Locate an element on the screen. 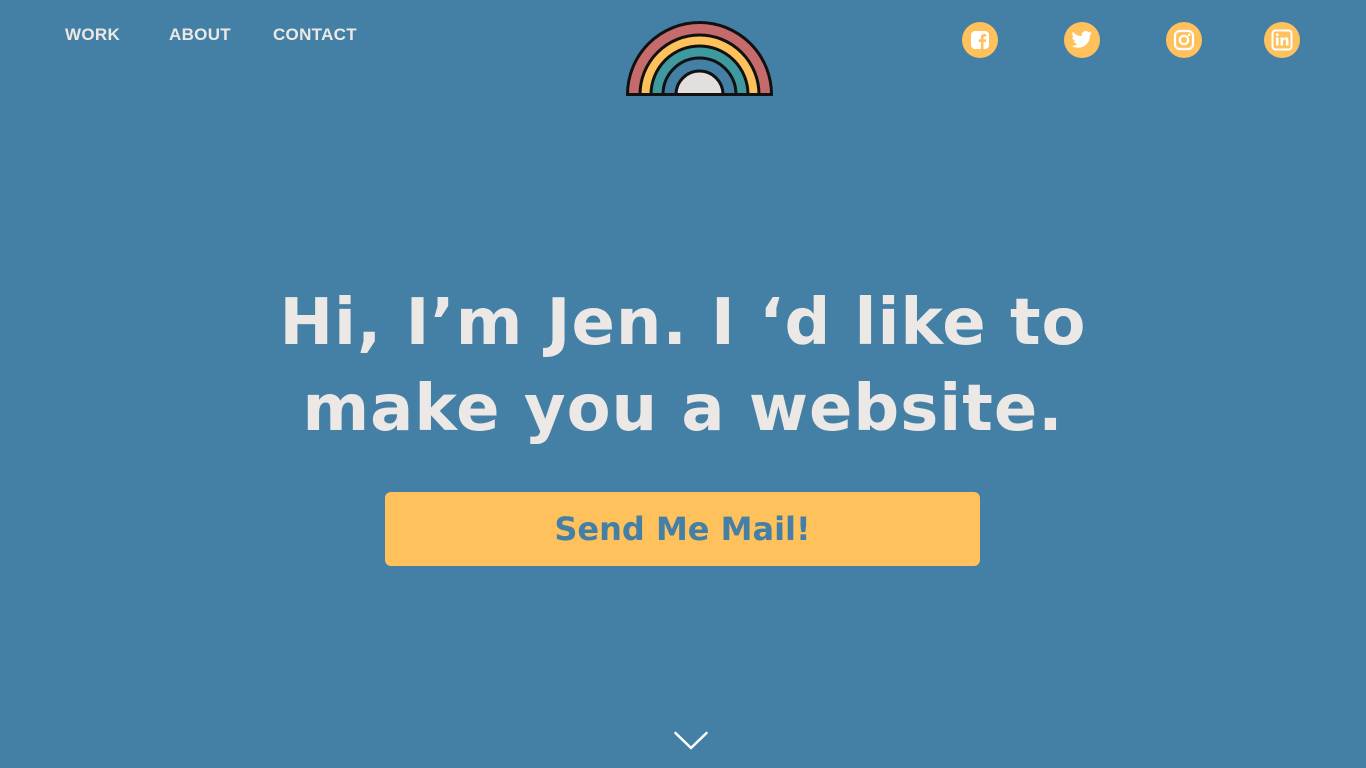 The width and height of the screenshot is (1366, 768). hero-headline-line1: Hi, I’m Jen. I ‘d like to is located at coordinates (683, 323).